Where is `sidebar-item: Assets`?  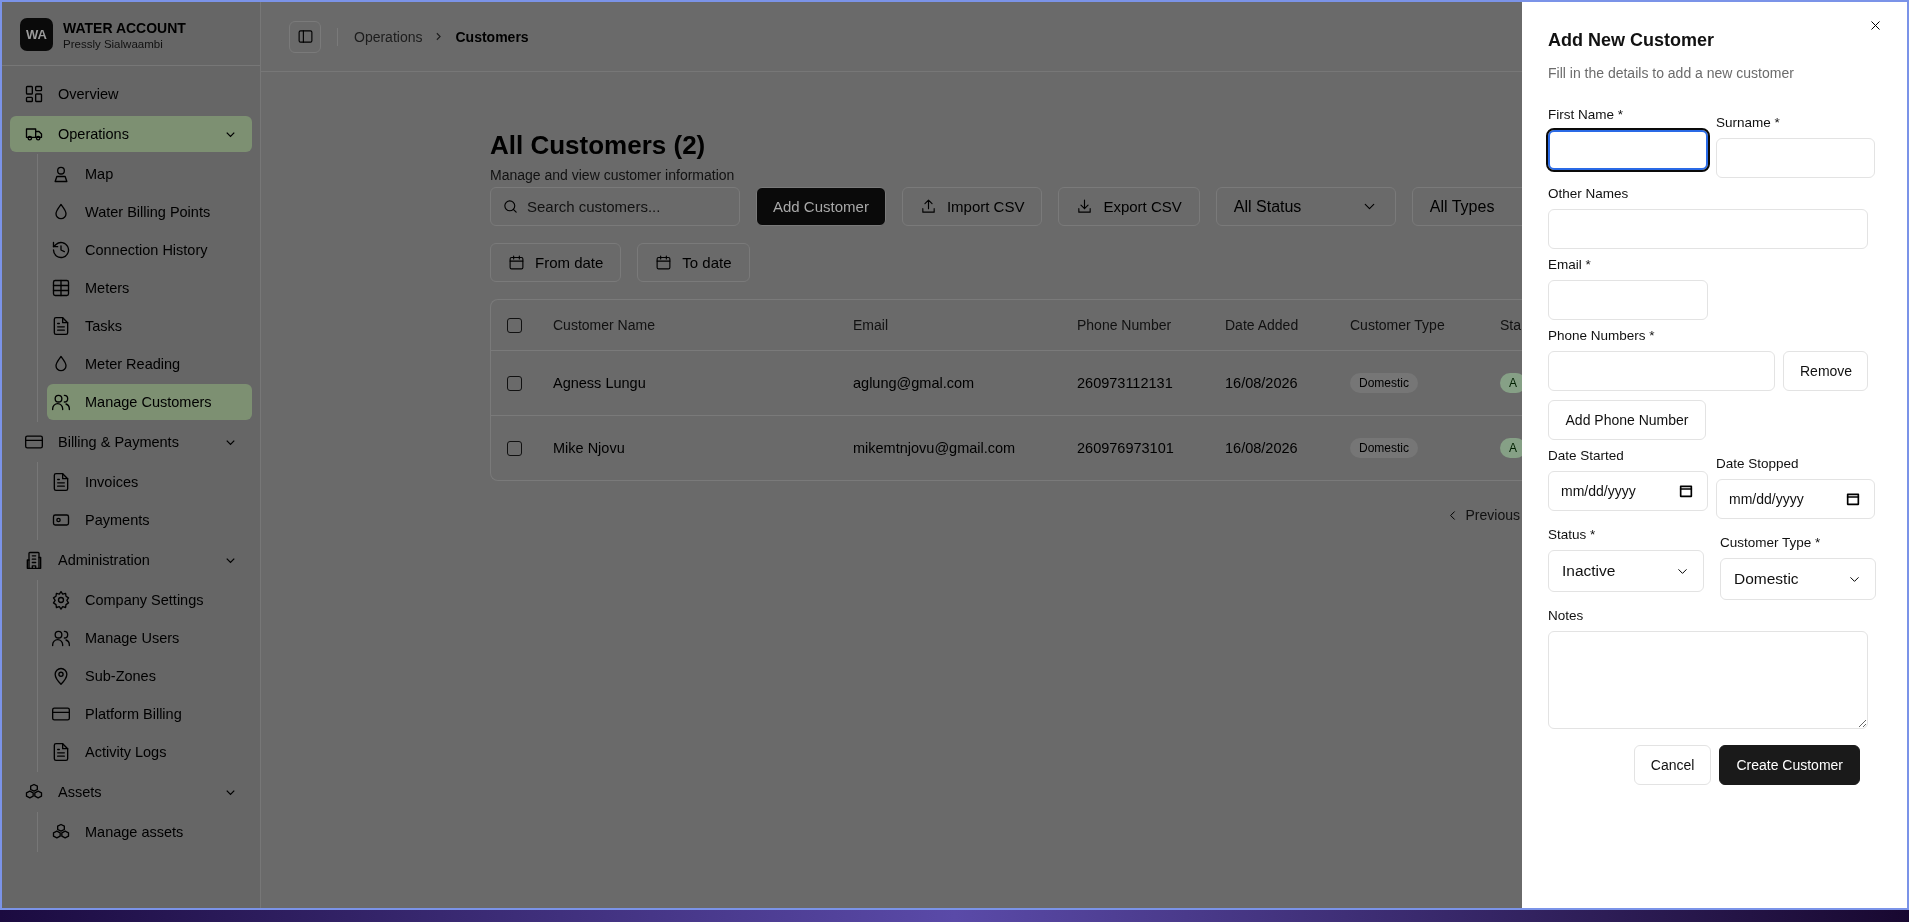
sidebar-item: Assets is located at coordinates (131, 792).